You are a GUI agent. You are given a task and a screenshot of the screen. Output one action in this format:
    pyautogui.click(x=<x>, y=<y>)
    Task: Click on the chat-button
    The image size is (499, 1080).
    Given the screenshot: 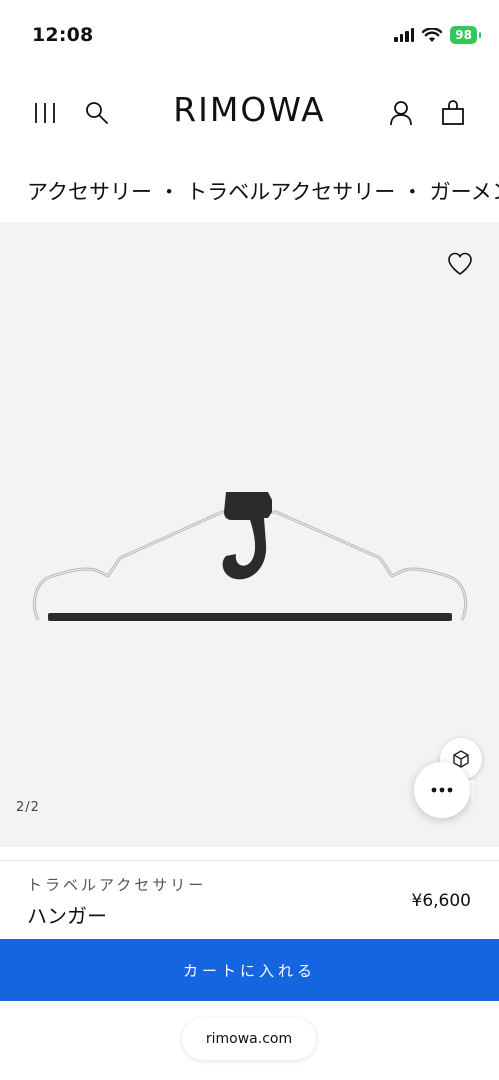 What is the action you would take?
    pyautogui.click(x=442, y=790)
    